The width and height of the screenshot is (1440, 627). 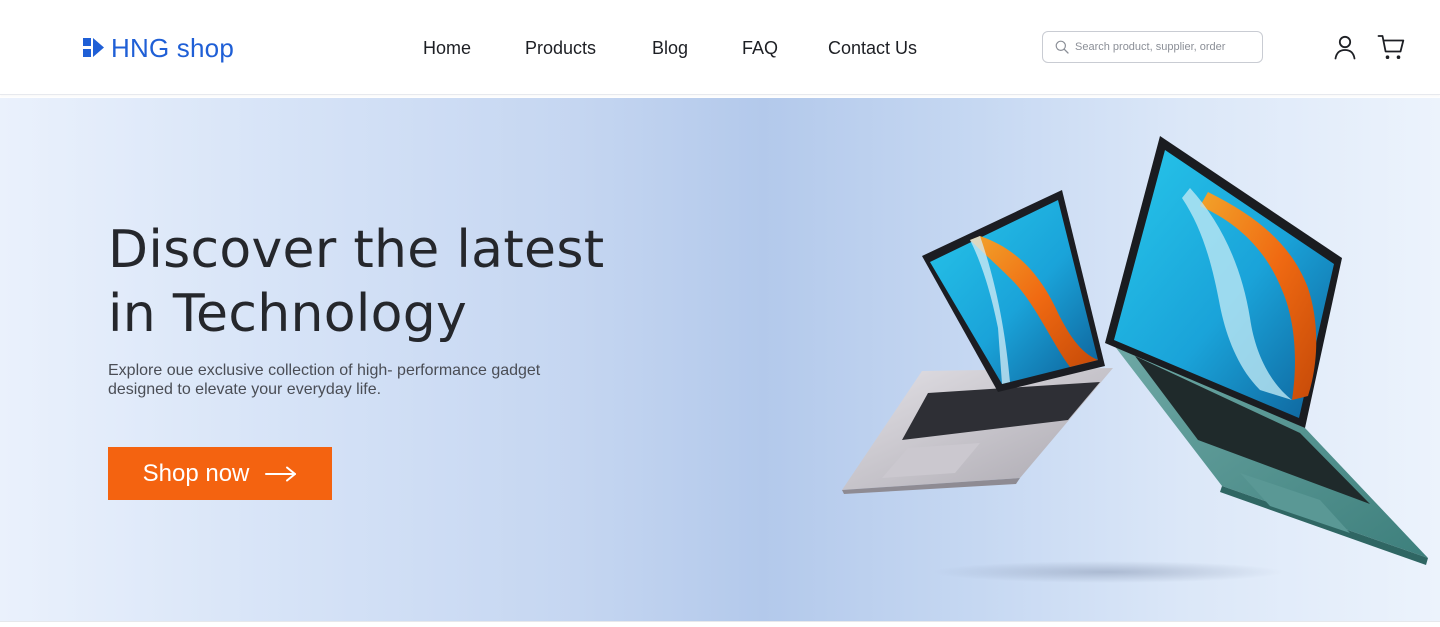 What do you see at coordinates (288, 314) in the screenshot?
I see `hero-title-line-2: in Technology` at bounding box center [288, 314].